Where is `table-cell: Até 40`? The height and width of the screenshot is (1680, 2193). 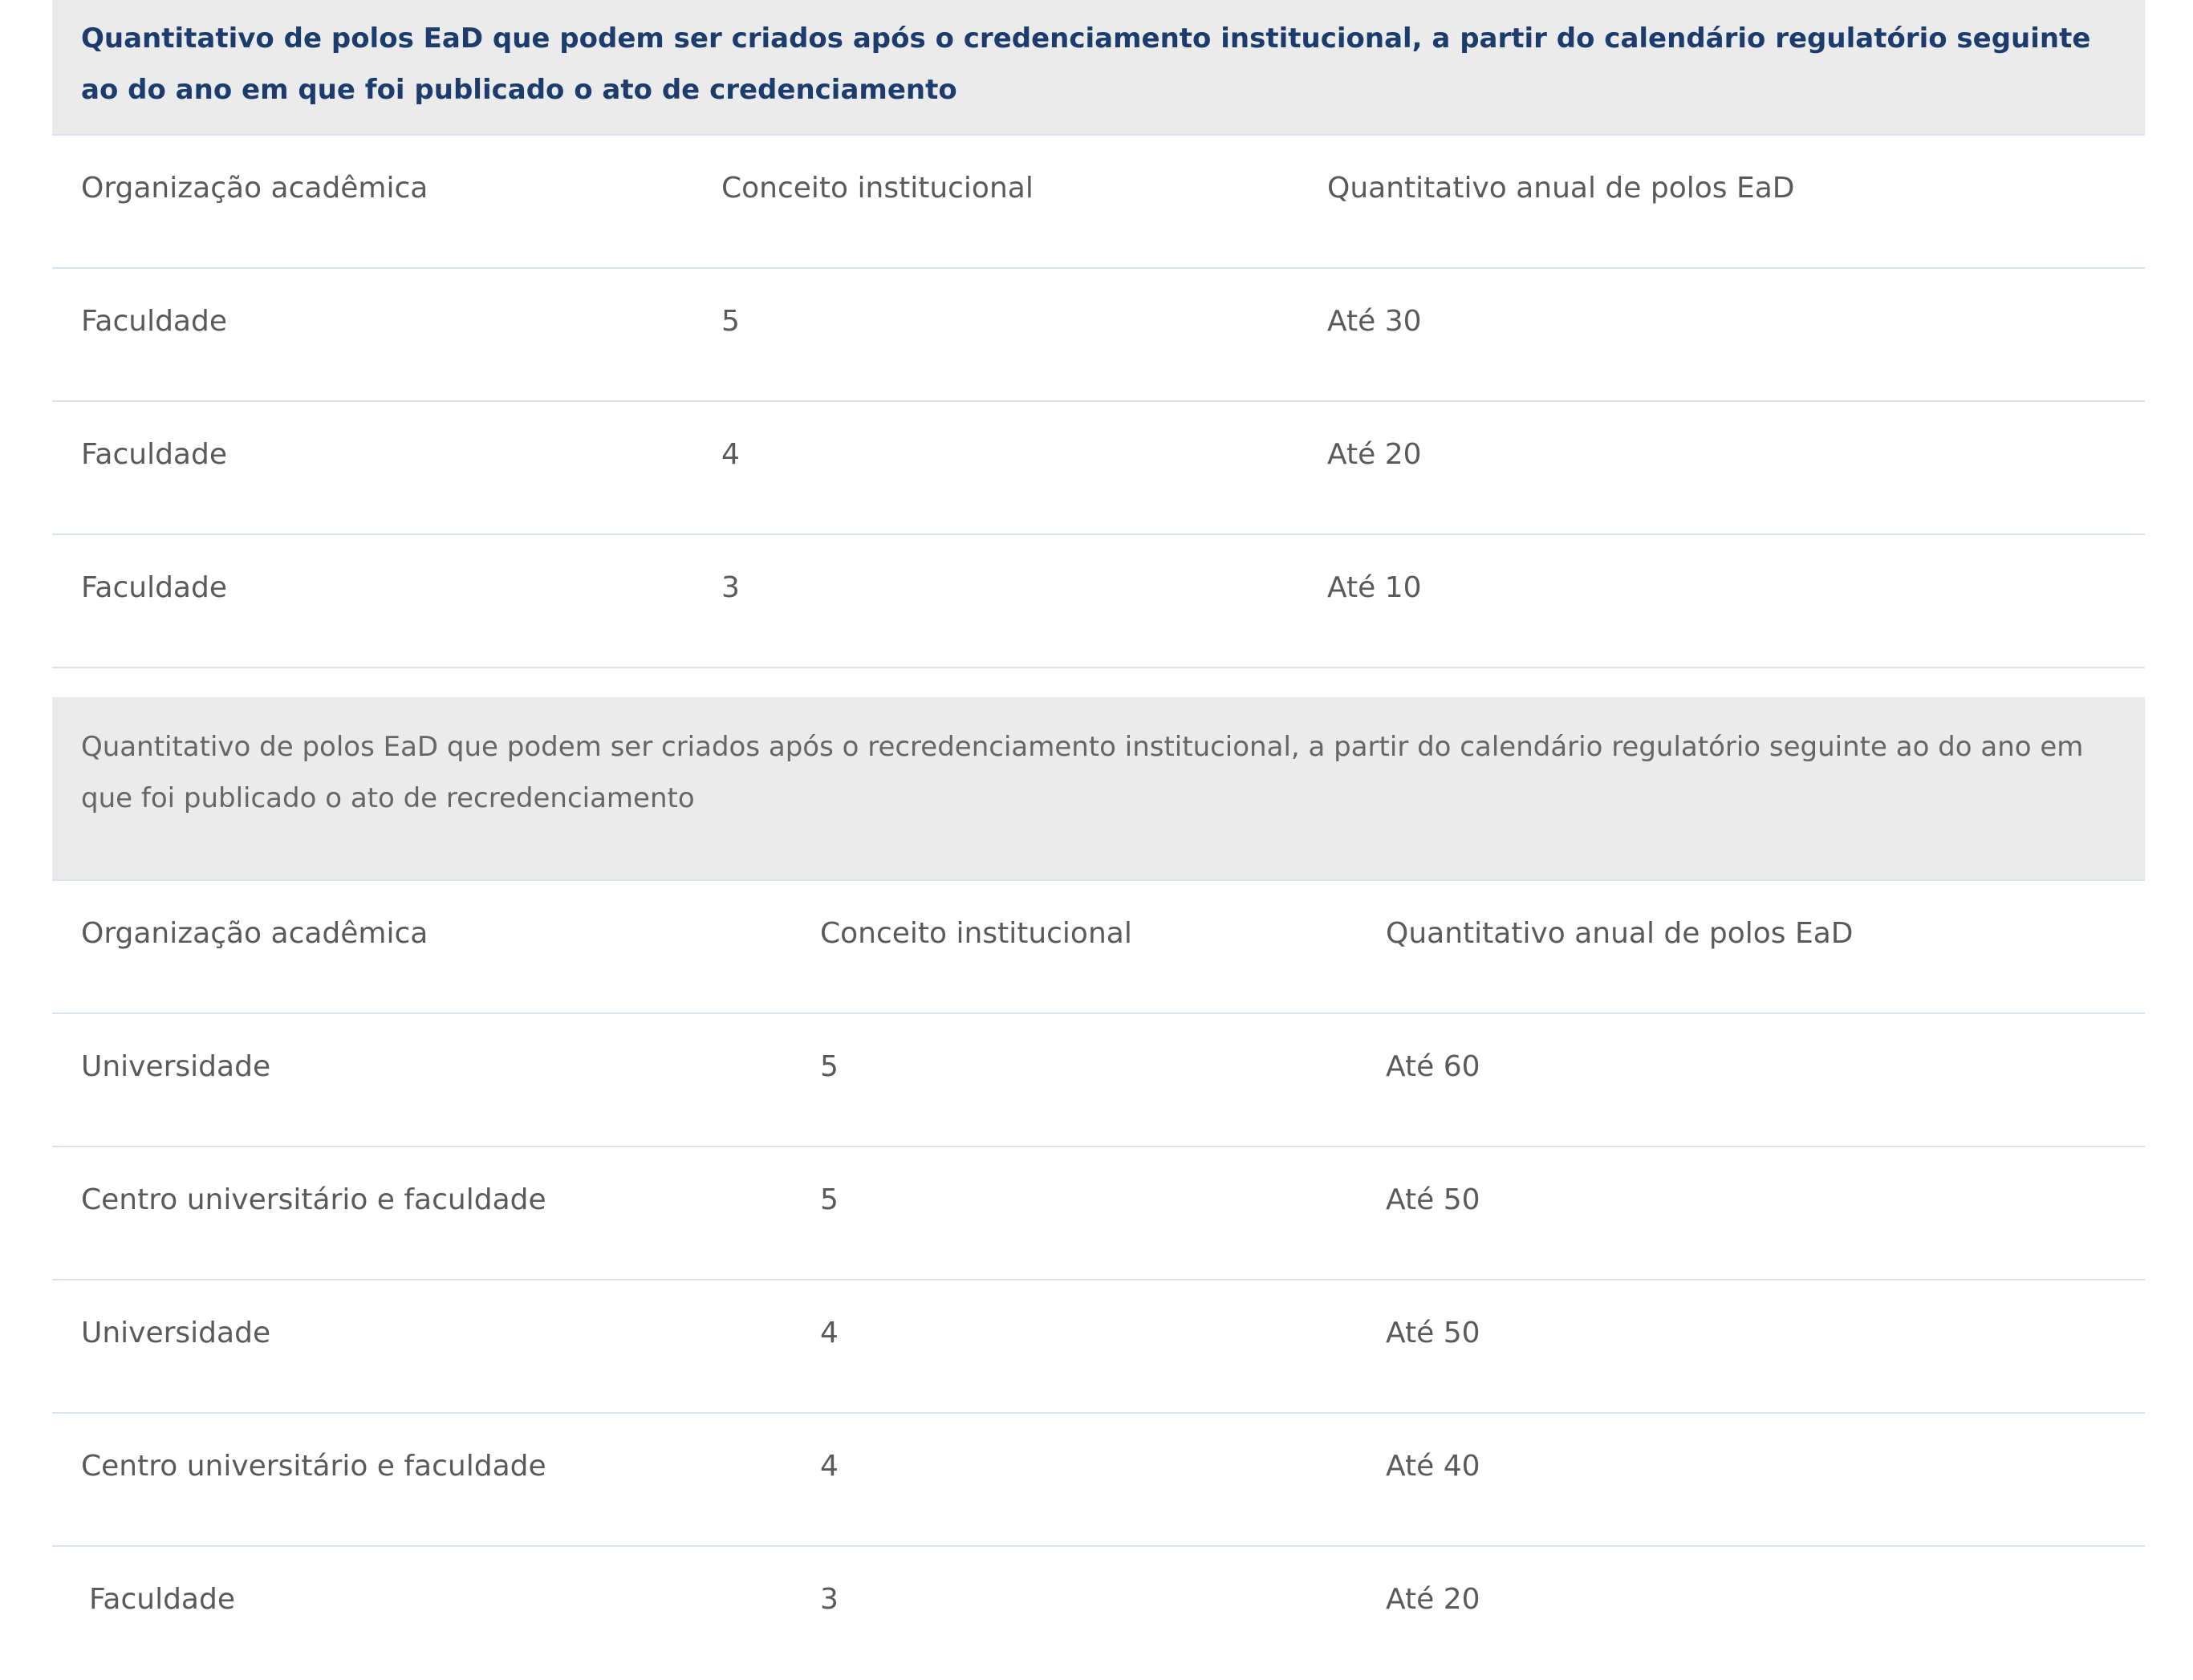 table-cell: Até 40 is located at coordinates (1433, 1466).